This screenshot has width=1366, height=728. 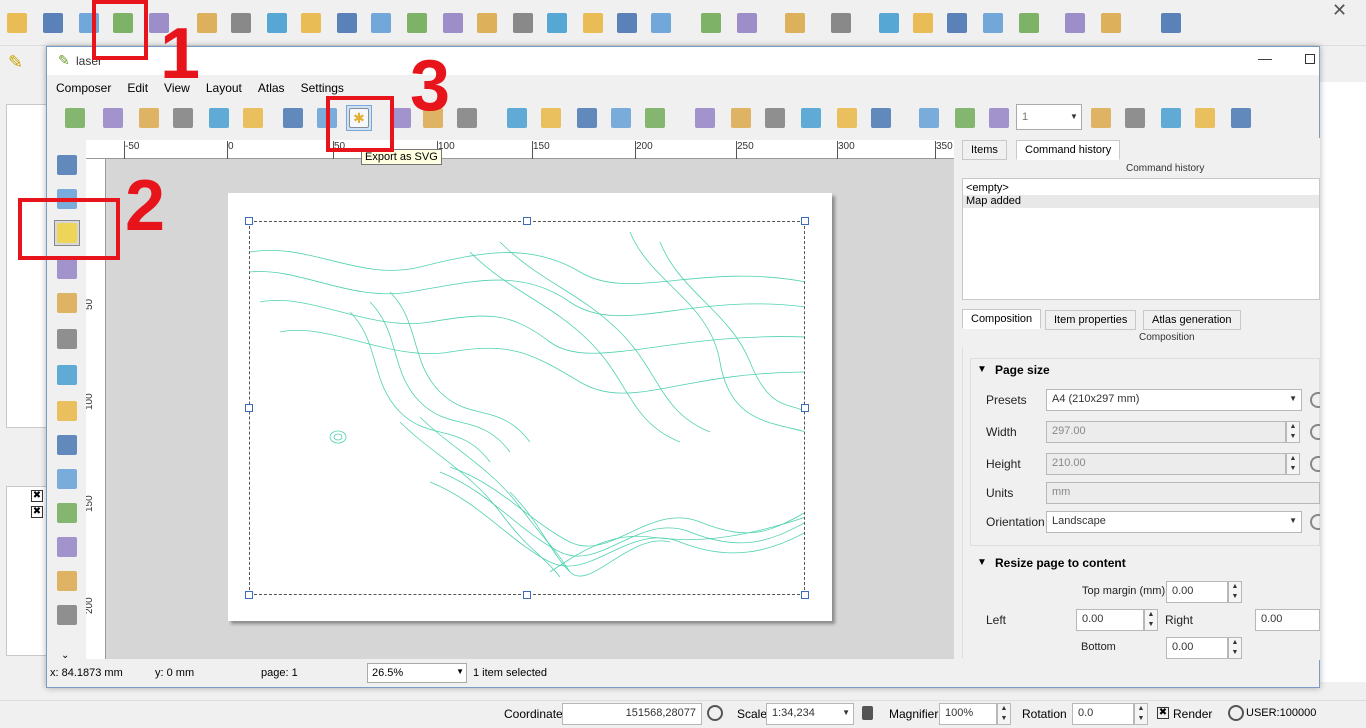 I want to click on presets-select: A4 (210x297 mm) ▼, so click(x=1174, y=400).